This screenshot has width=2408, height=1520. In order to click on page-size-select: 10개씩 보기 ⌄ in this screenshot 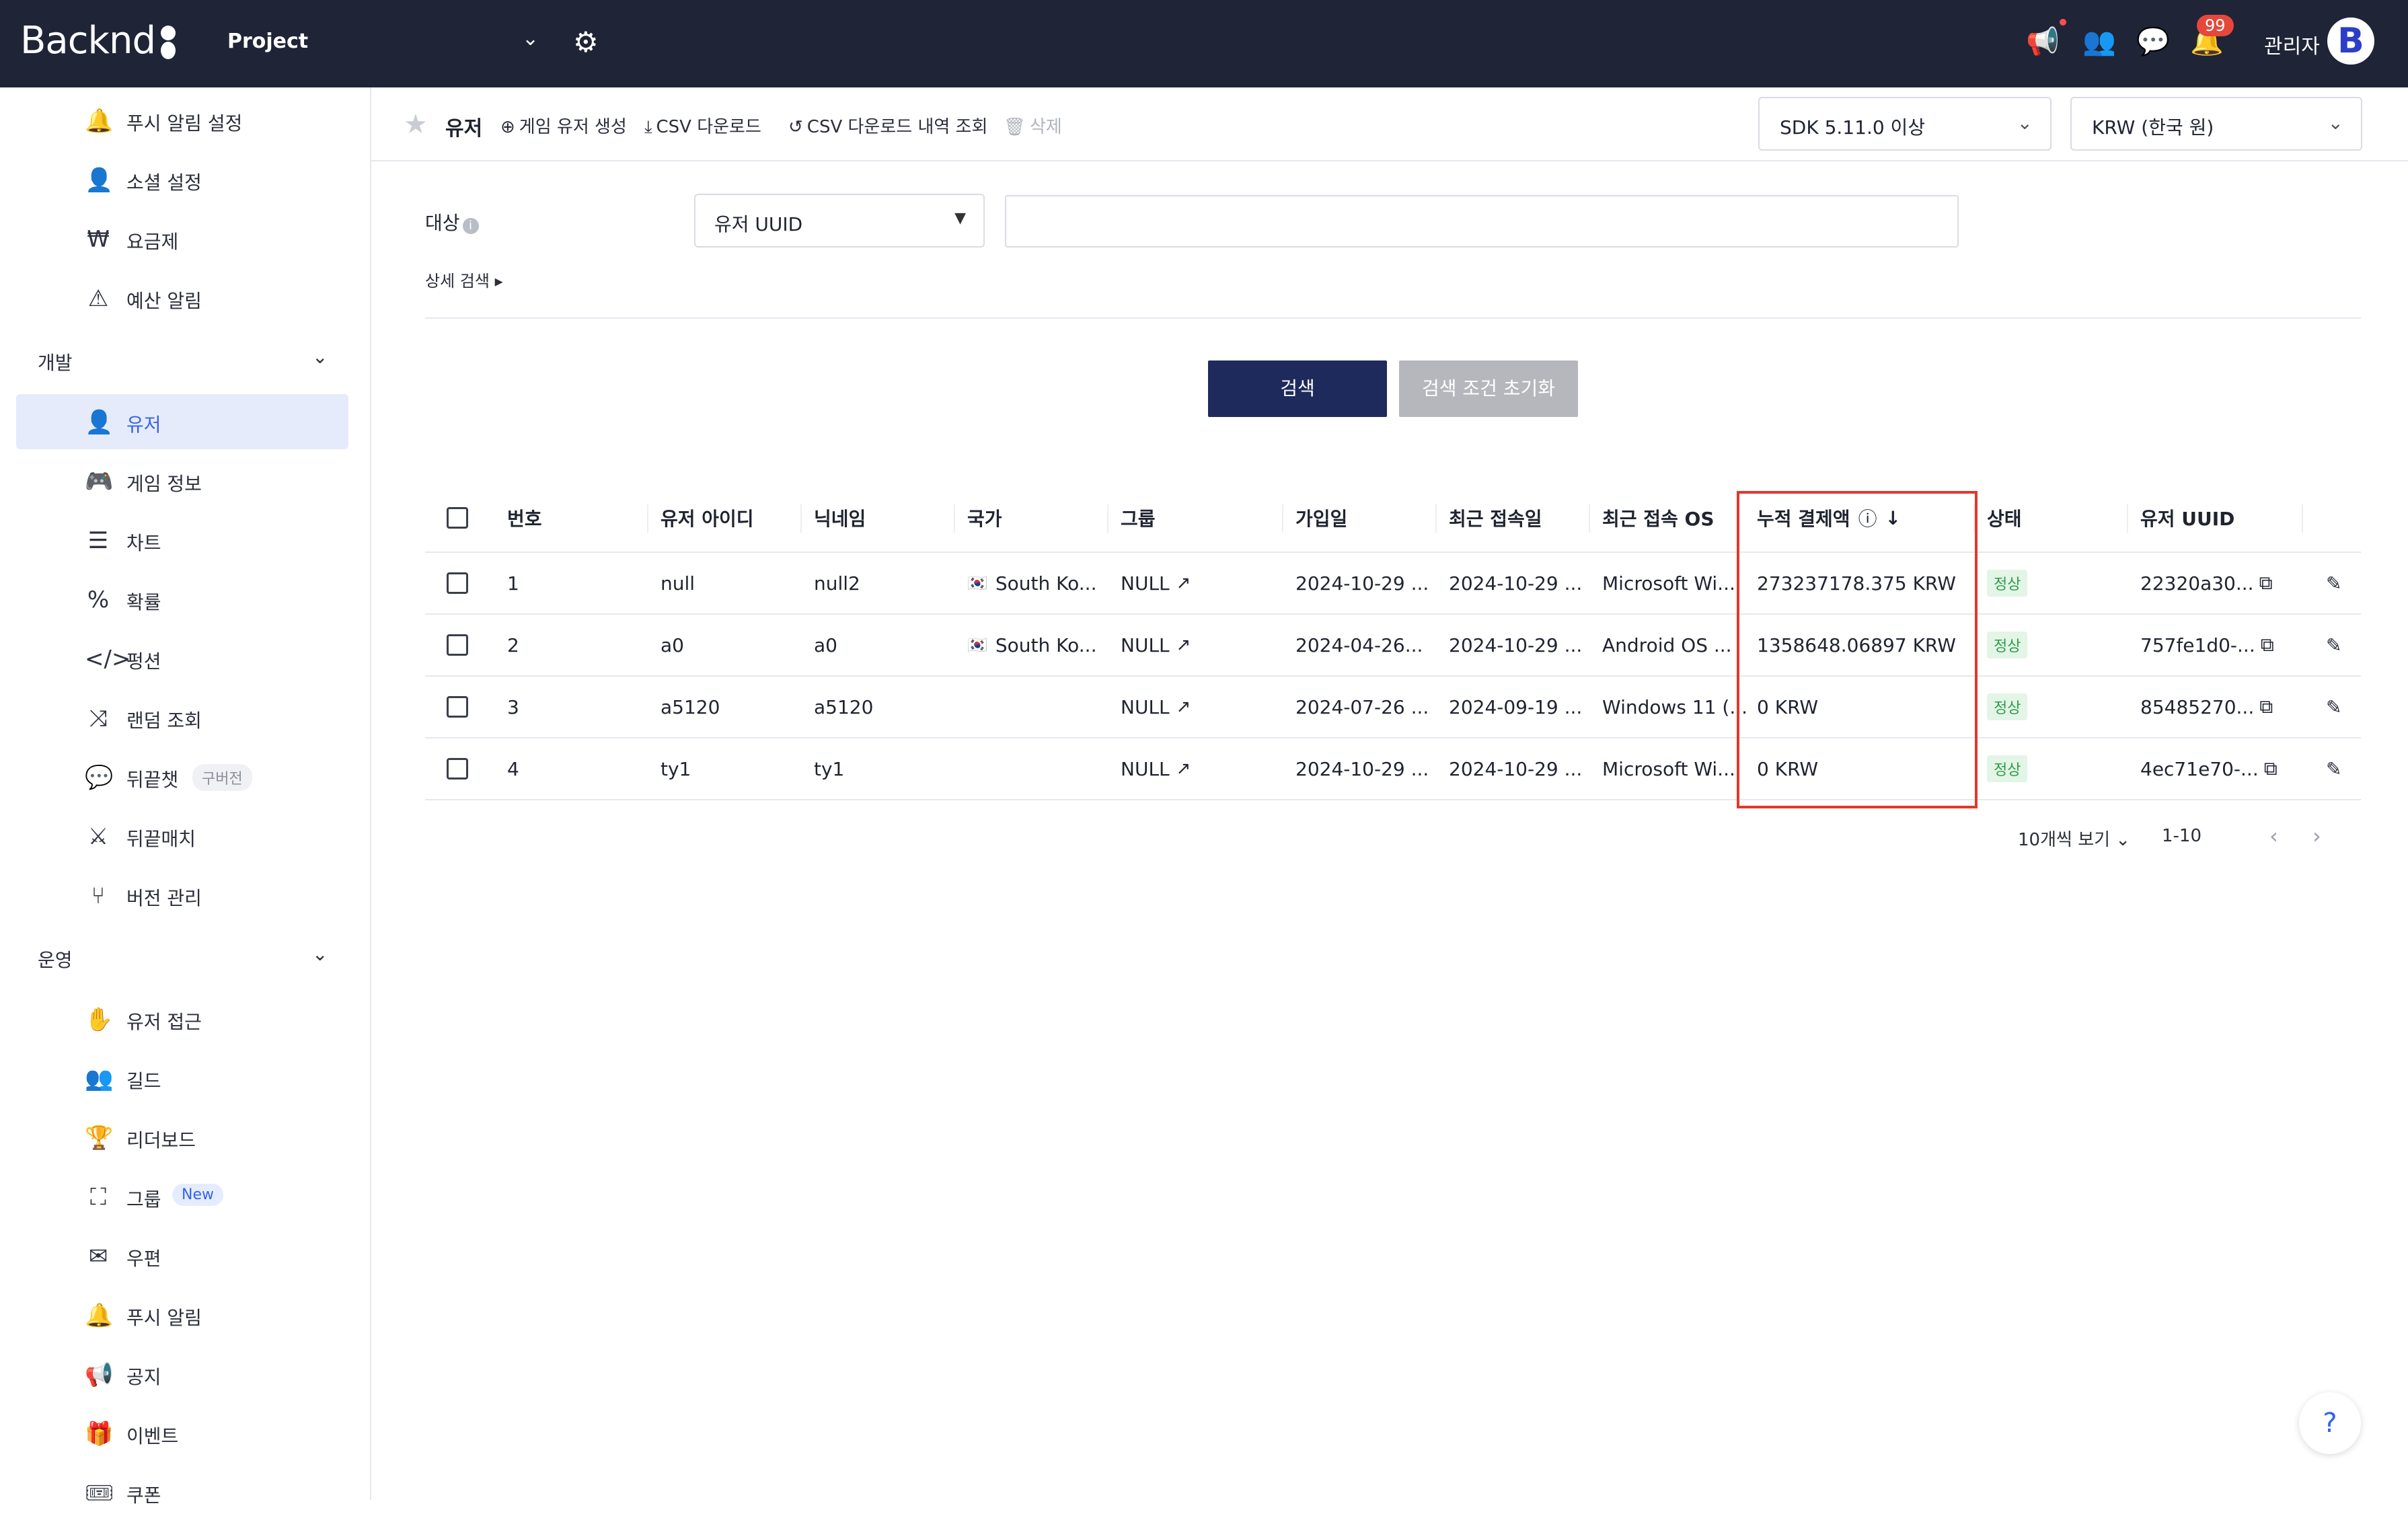, I will do `click(2074, 839)`.